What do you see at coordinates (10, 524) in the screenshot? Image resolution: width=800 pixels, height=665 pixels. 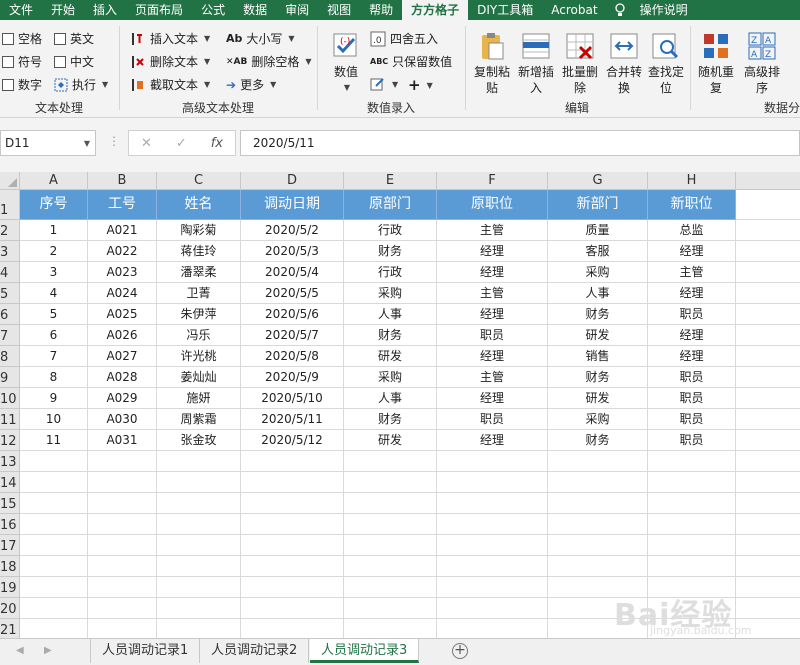 I see `row-header: 16` at bounding box center [10, 524].